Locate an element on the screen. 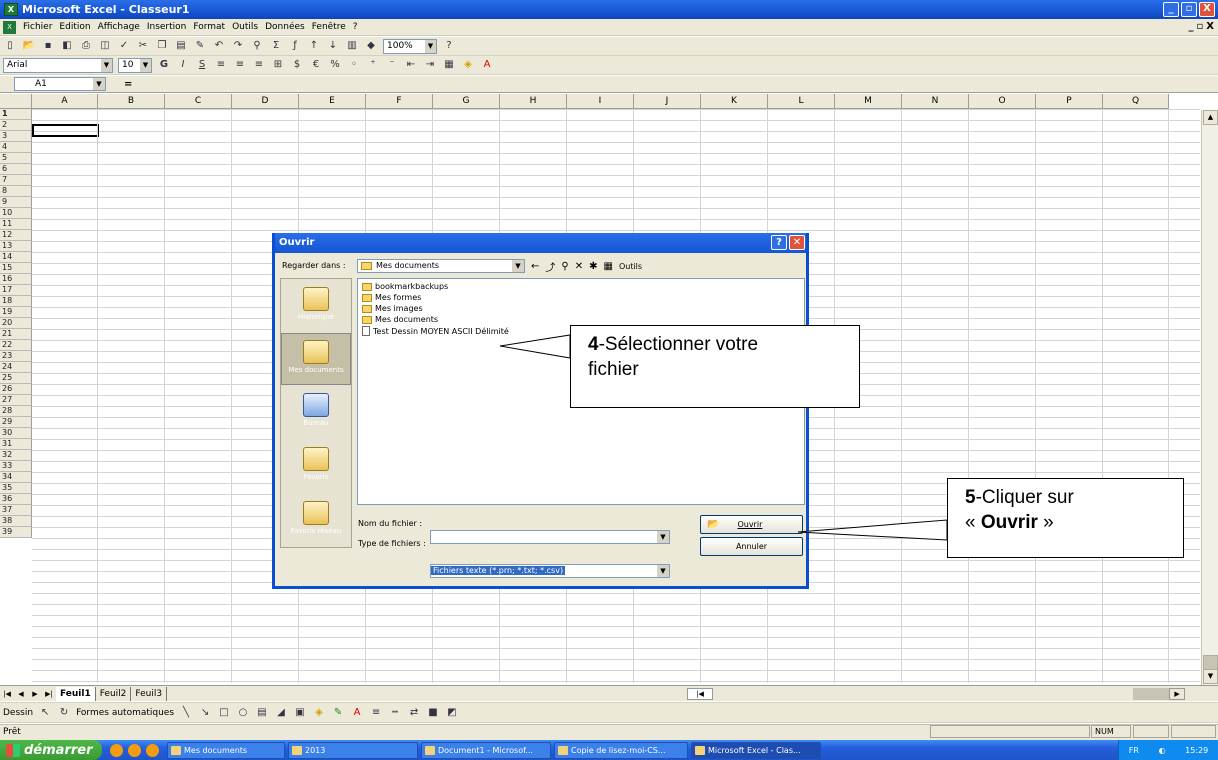  callout-5-bold: Ouvrir is located at coordinates (1009, 522).